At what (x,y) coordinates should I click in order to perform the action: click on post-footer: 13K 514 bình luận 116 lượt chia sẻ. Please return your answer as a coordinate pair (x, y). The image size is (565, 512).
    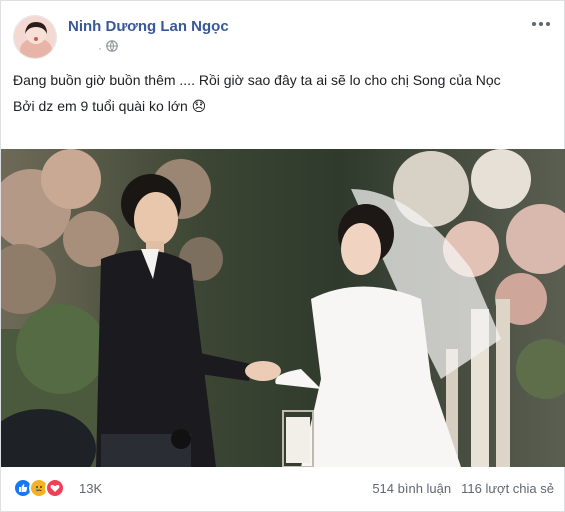
    Looking at the image, I should click on (283, 489).